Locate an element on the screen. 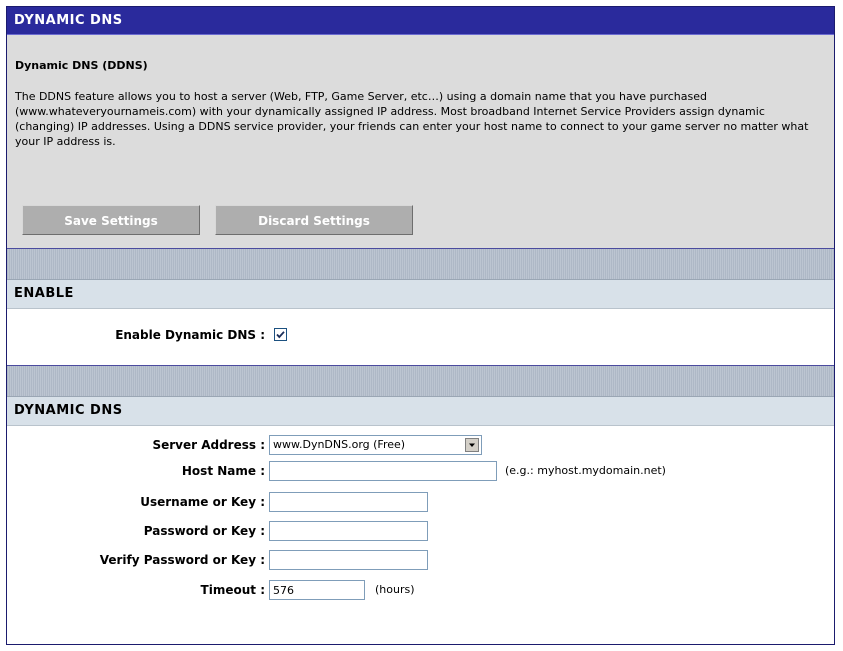  timeout-label: Timeout : is located at coordinates (232, 590).